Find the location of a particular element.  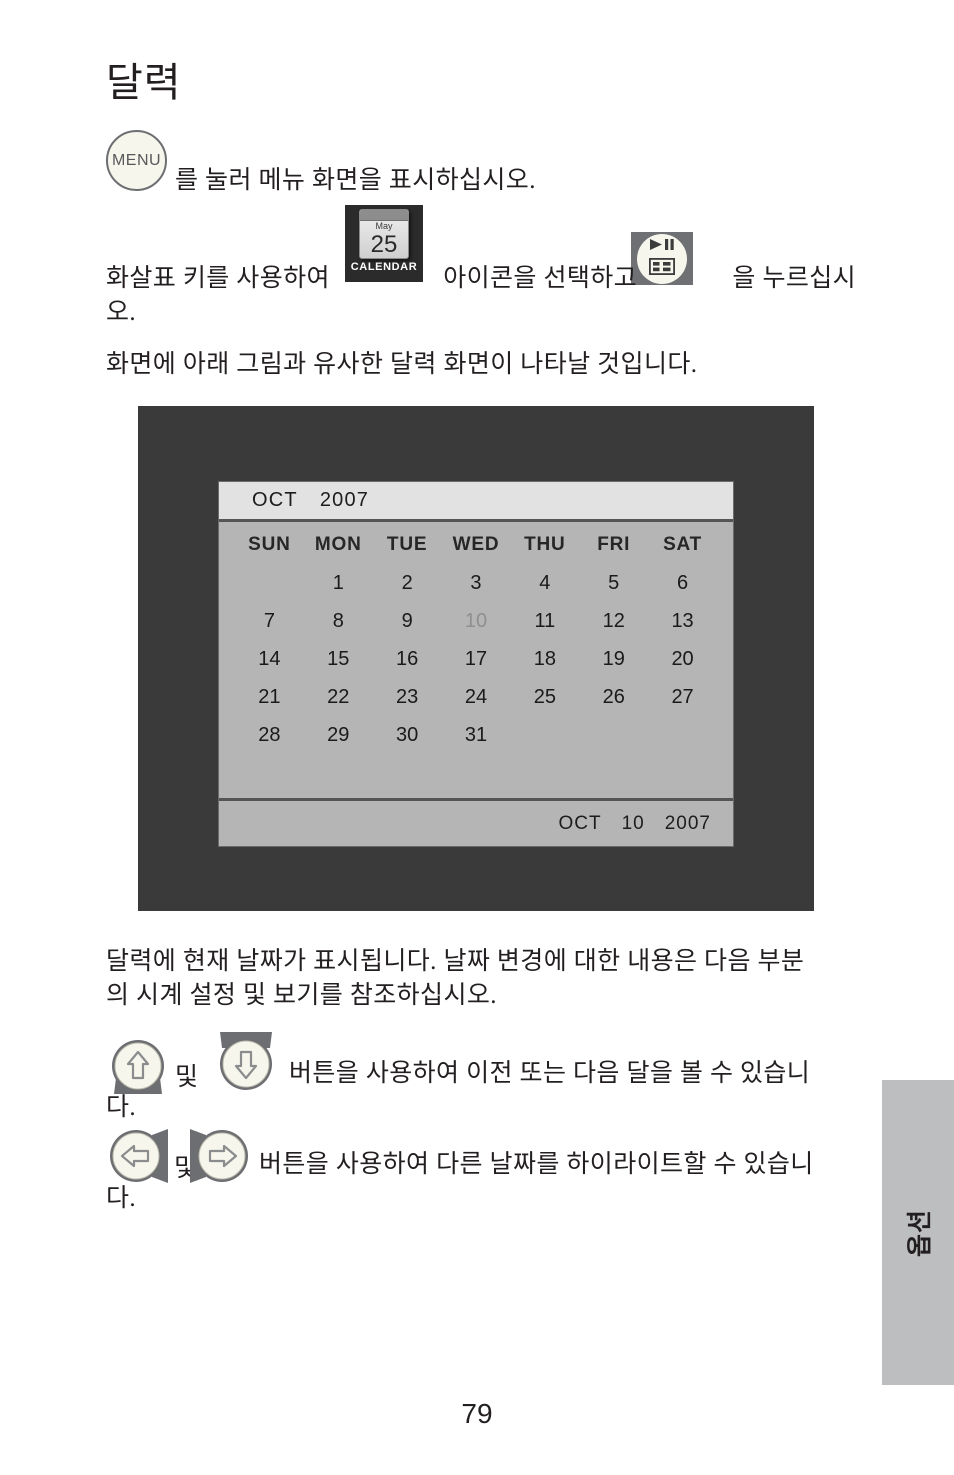

instruction-line-1: 를 눌러 메뉴 화면을 표시하십시오. is located at coordinates (355, 180).